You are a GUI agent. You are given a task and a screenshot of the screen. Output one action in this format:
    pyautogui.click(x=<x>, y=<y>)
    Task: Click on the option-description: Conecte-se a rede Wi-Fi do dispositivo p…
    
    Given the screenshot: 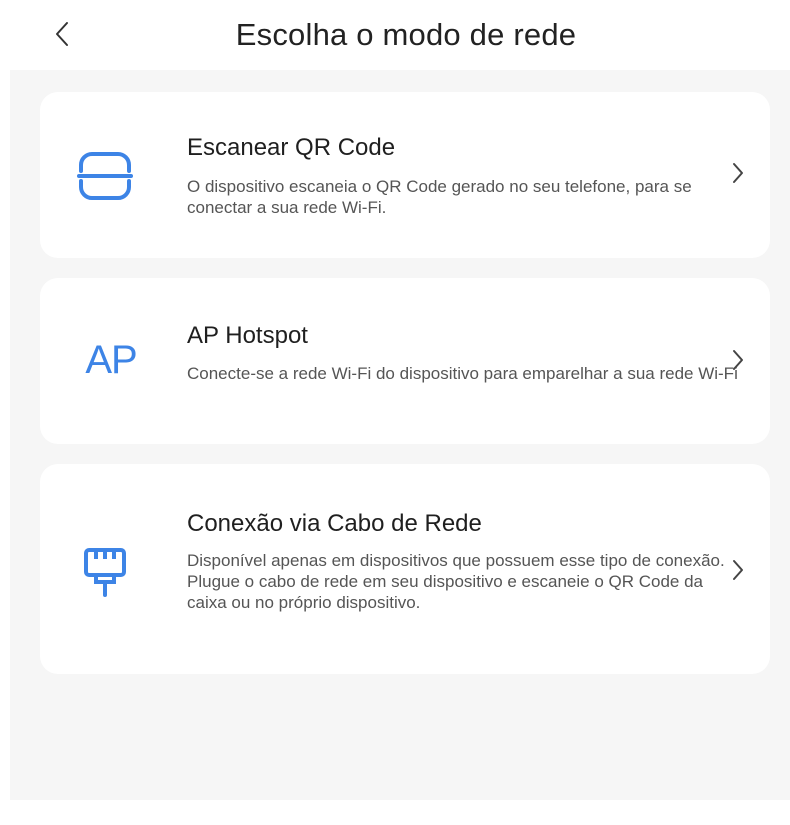 What is the action you would take?
    pyautogui.click(x=462, y=373)
    